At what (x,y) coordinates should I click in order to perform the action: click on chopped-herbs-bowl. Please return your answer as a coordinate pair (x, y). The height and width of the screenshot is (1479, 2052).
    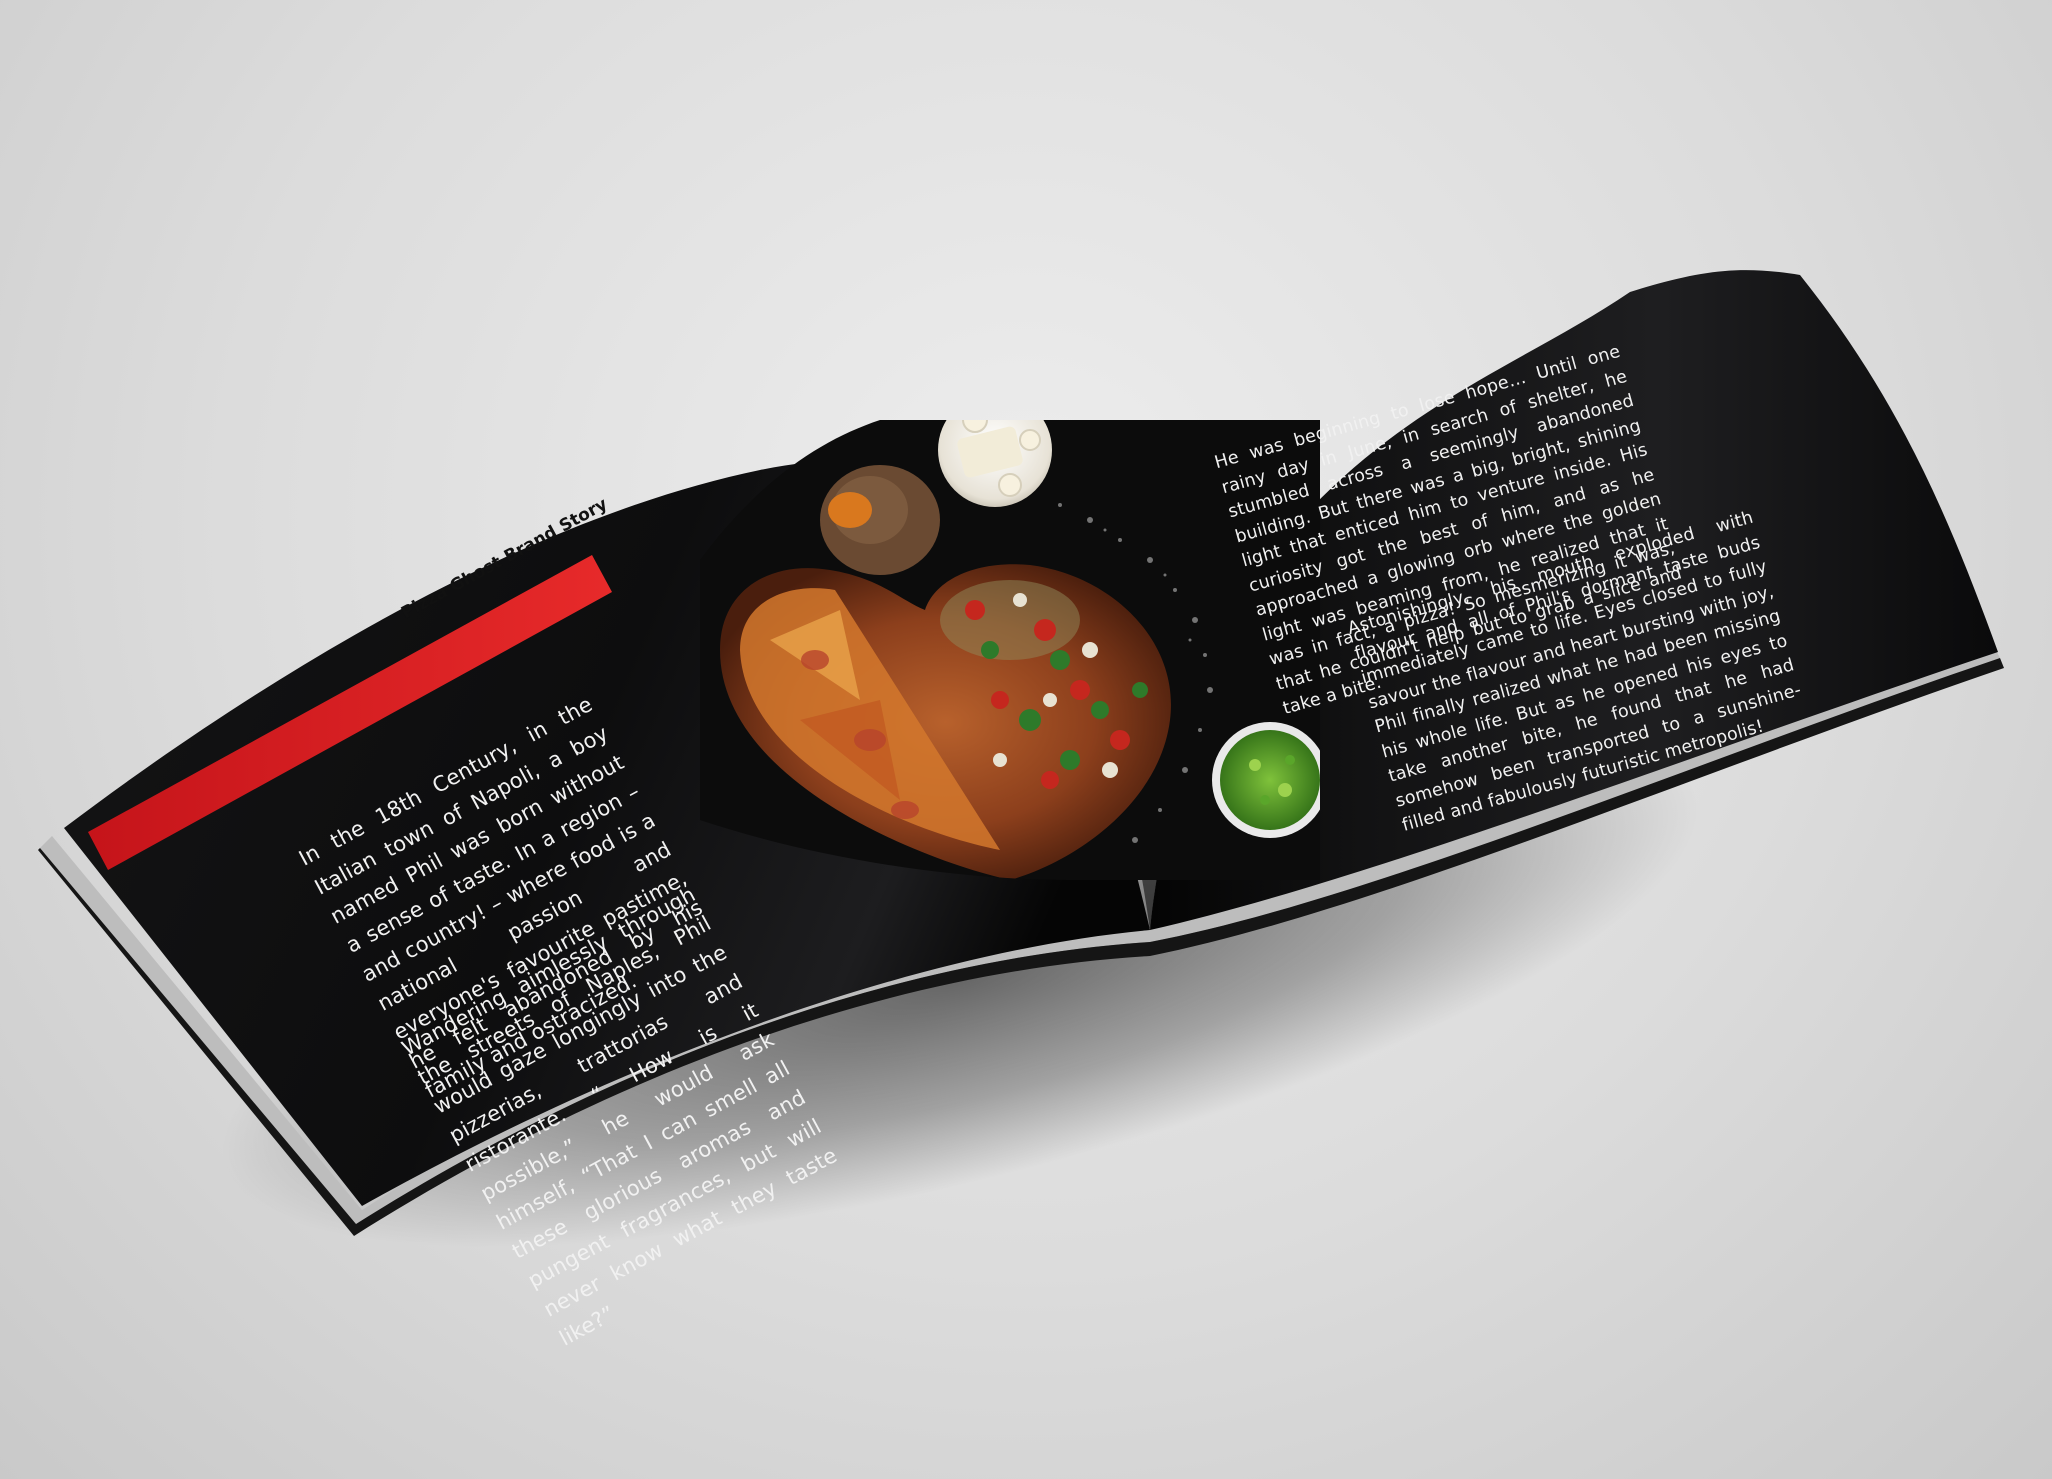
    Looking at the image, I should click on (1266, 780).